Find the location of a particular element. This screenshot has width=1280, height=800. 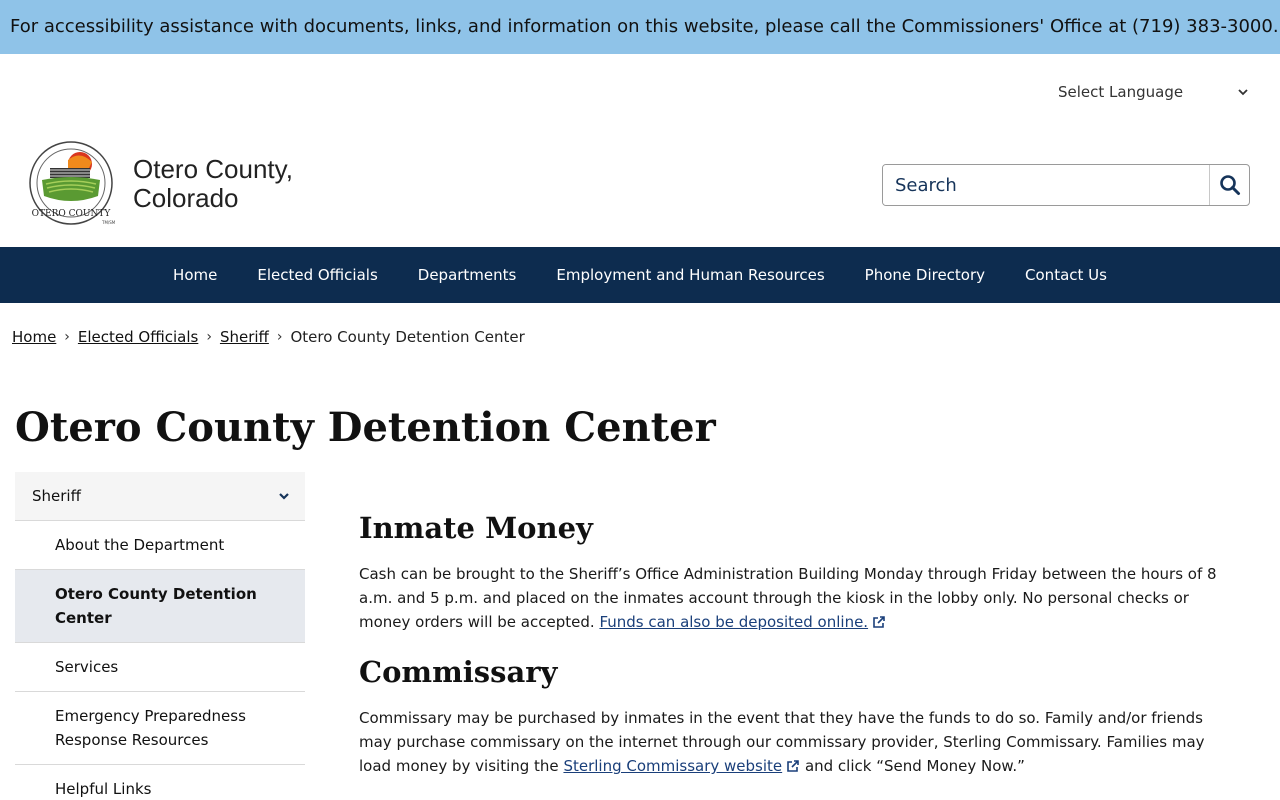

sidebar-heading-label: Sheriff is located at coordinates (56, 496).